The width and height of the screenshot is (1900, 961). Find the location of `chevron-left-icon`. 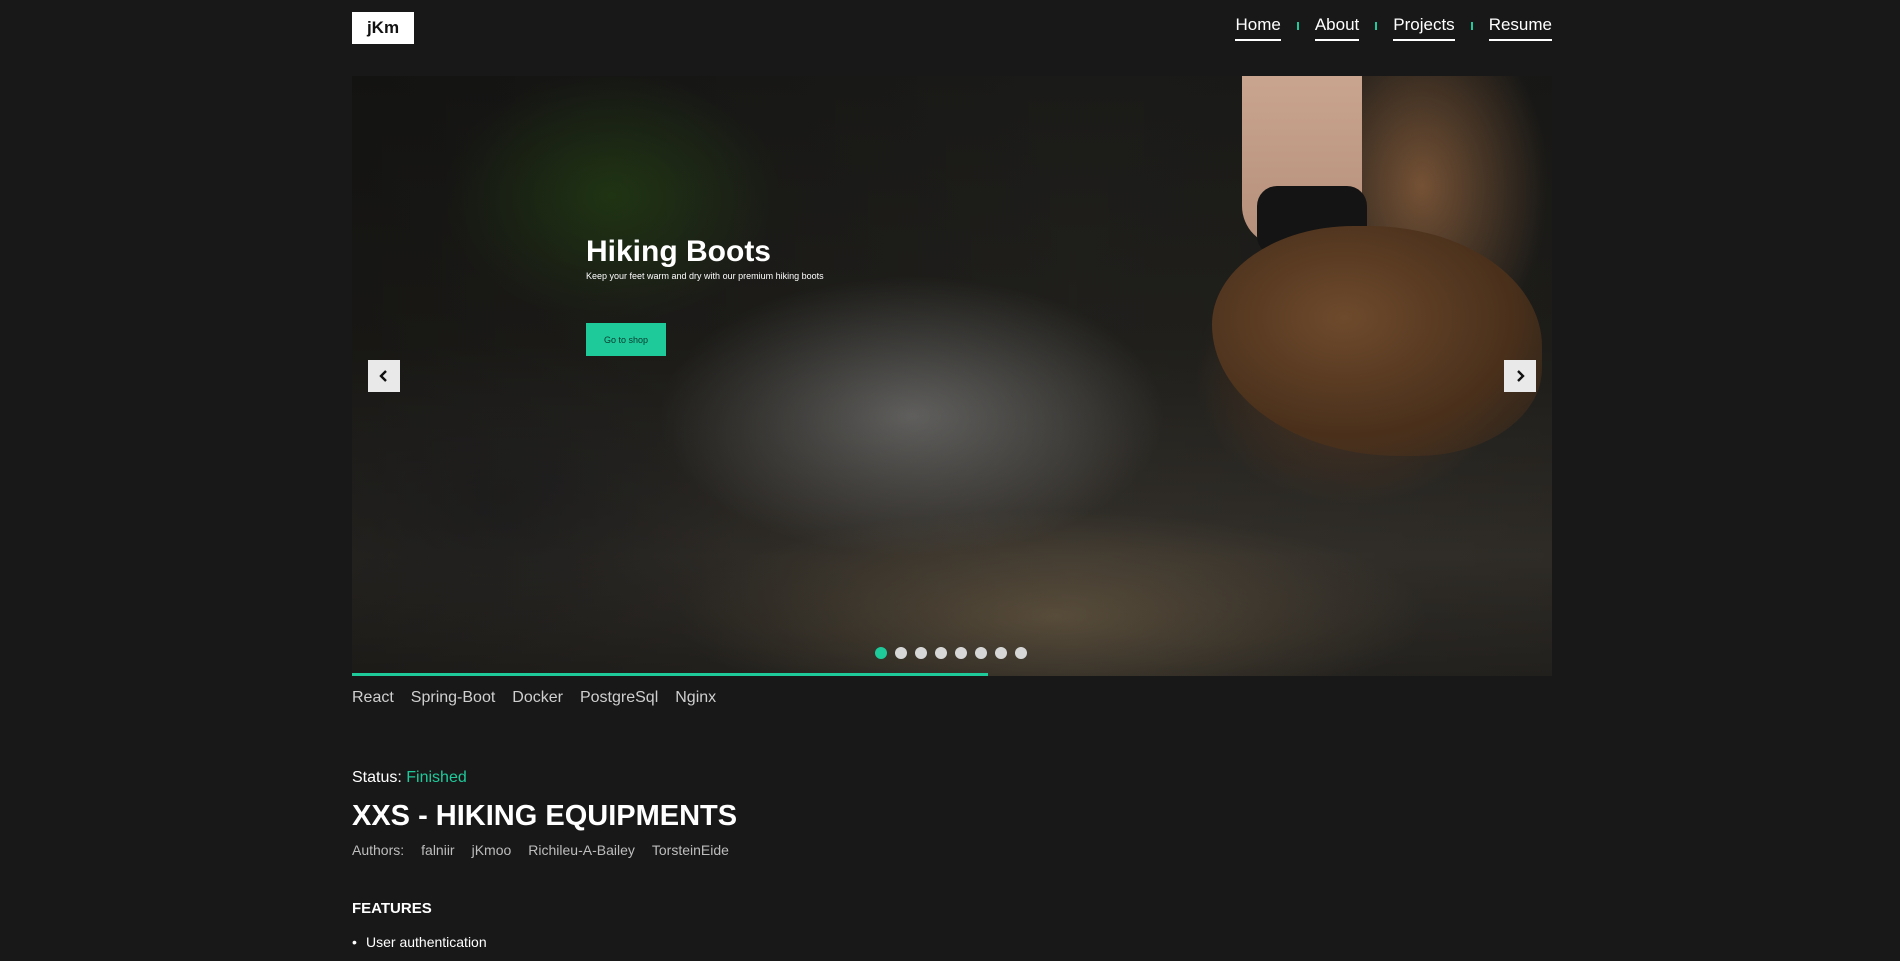

chevron-left-icon is located at coordinates (383, 376).